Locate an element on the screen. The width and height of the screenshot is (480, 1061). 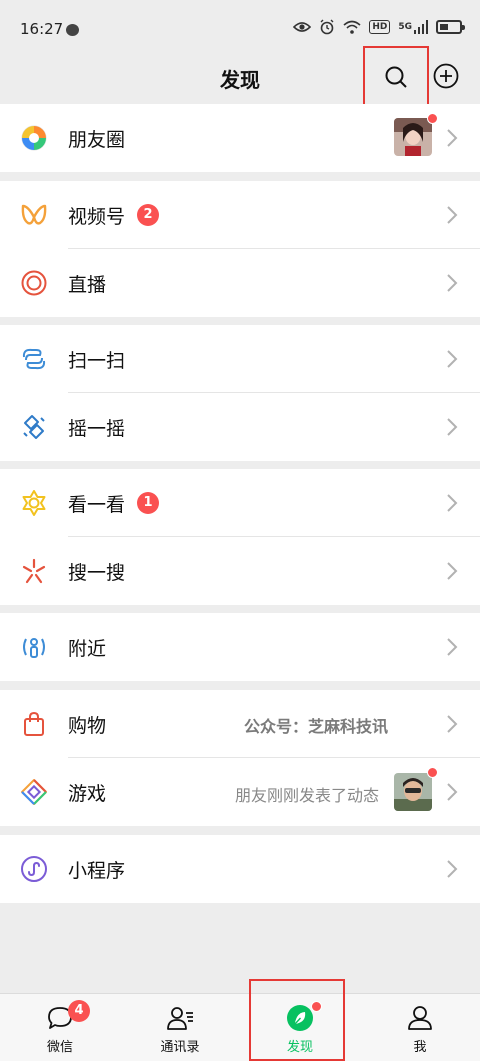
list-item-games: 游戏 朋友刚刚发表了动态 is located at coordinates (240, 792).